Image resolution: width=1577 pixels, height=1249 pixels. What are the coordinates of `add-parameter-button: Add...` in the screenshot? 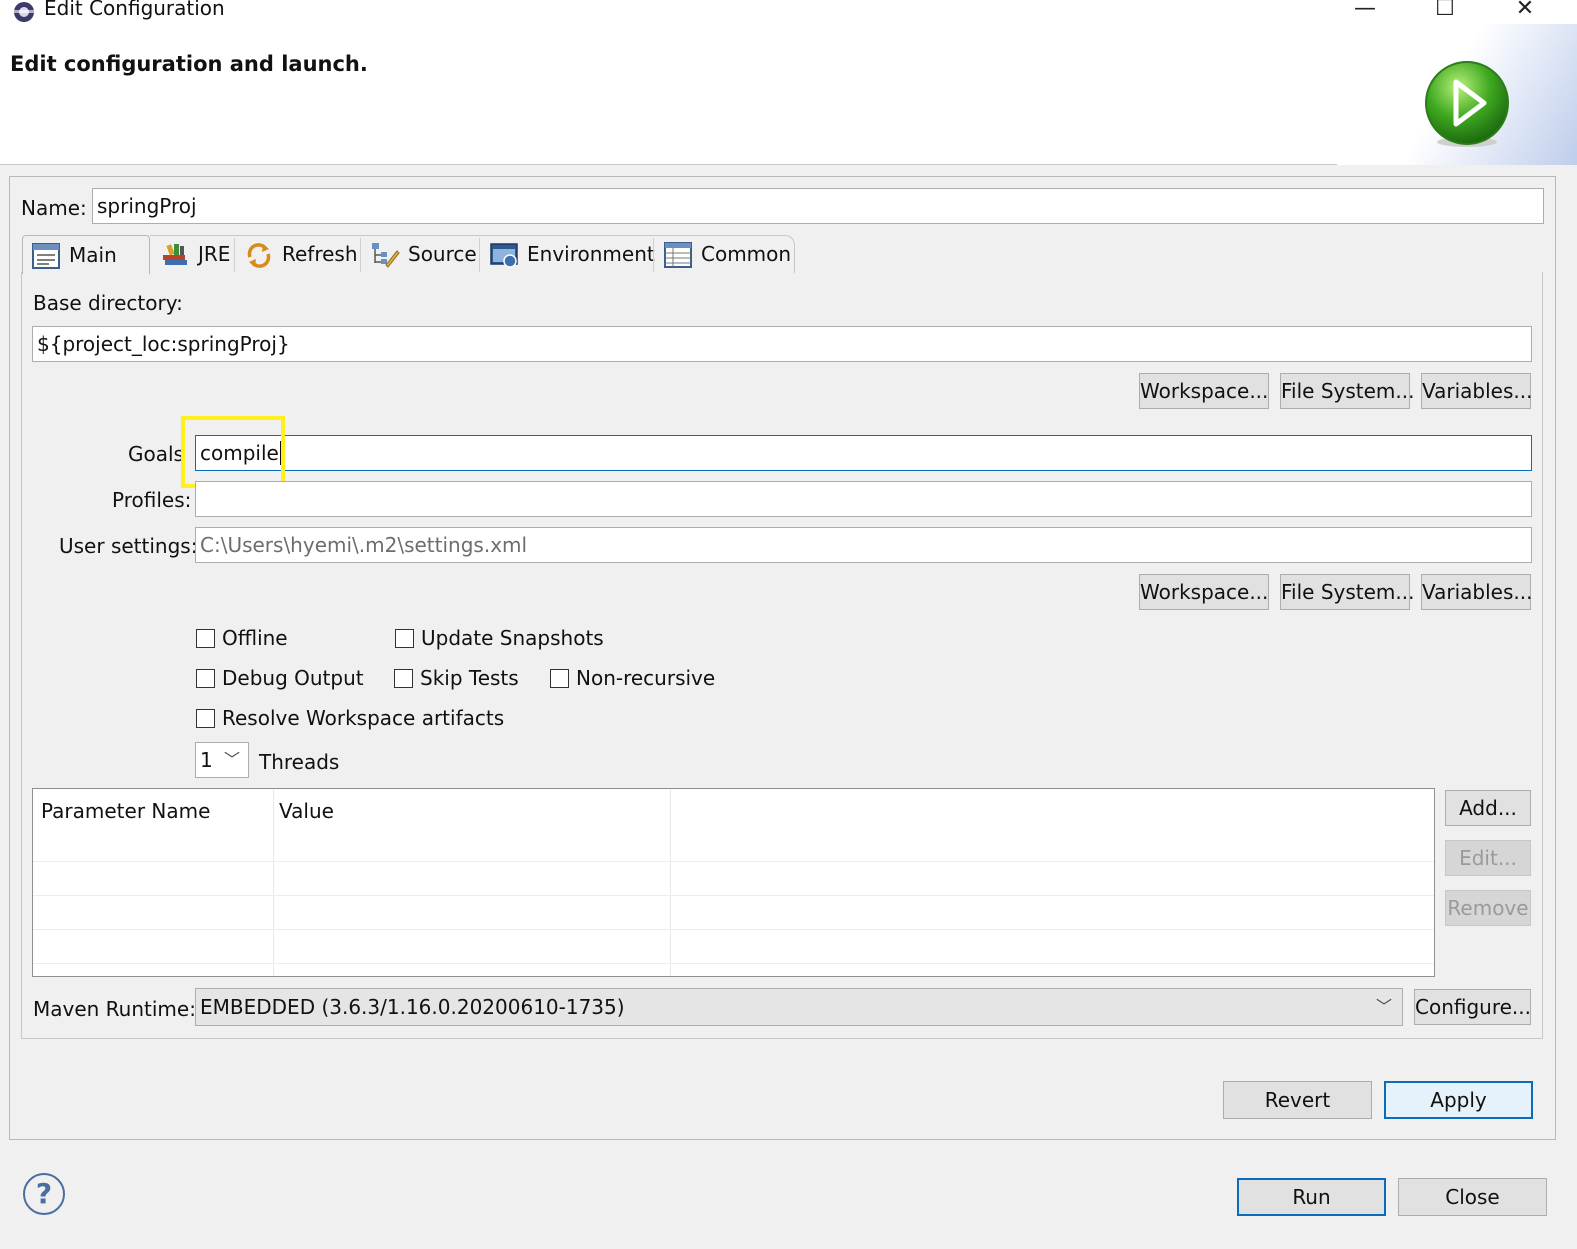 It's located at (1488, 808).